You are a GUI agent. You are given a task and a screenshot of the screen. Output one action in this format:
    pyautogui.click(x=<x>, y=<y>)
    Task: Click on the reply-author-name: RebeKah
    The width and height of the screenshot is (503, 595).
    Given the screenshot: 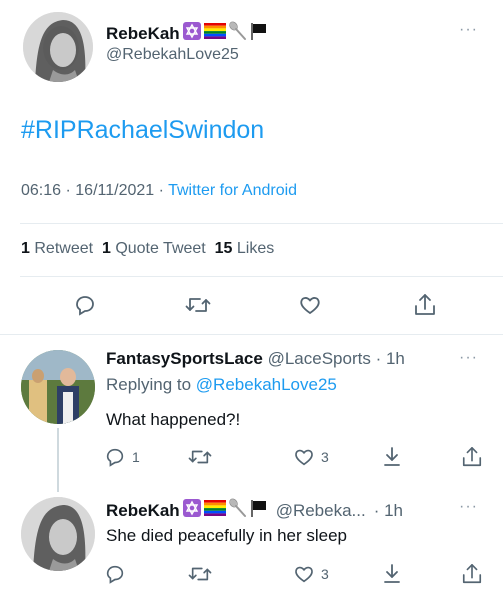 What is the action you would take?
    pyautogui.click(x=143, y=511)
    